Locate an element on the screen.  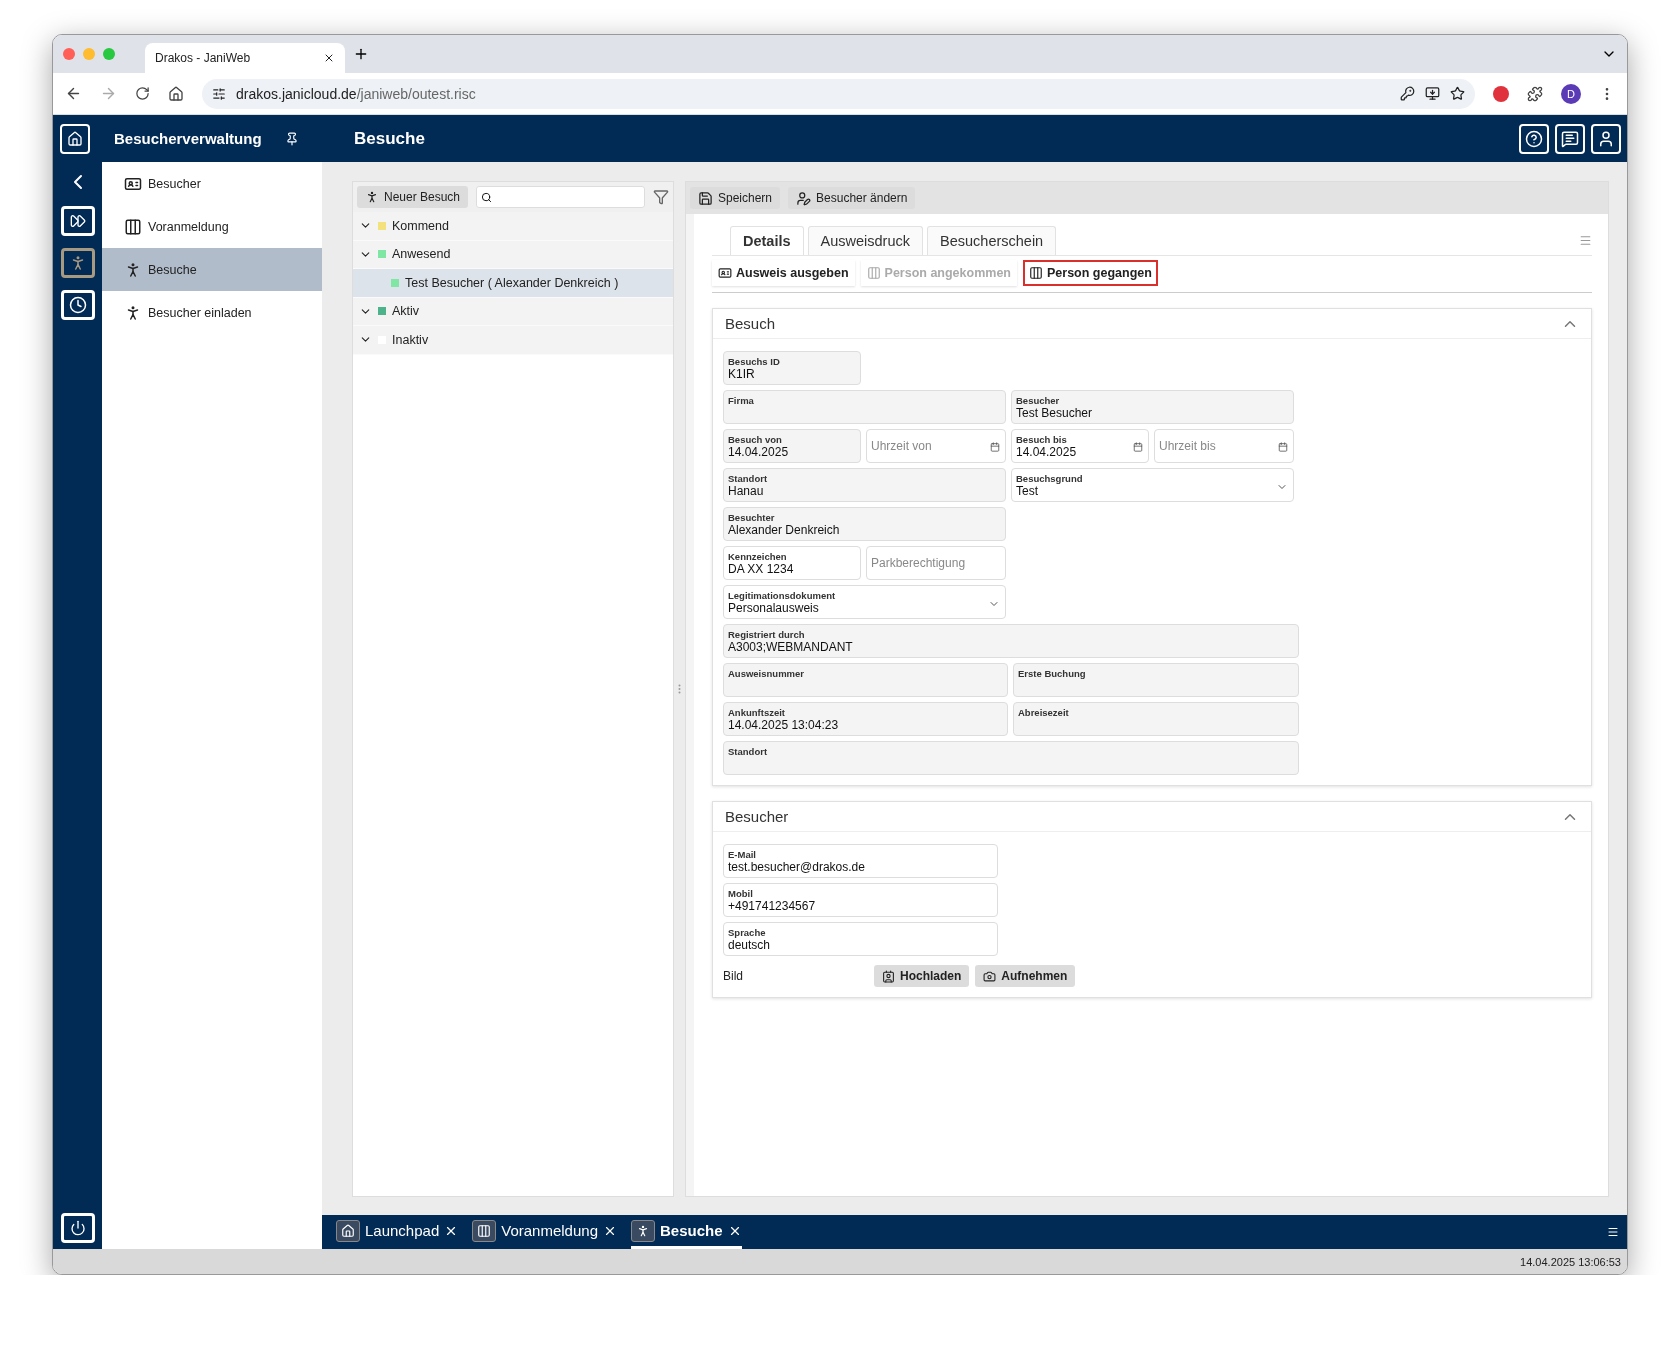
browser-tab: Drakos - JaniWeb is located at coordinates (245, 58).